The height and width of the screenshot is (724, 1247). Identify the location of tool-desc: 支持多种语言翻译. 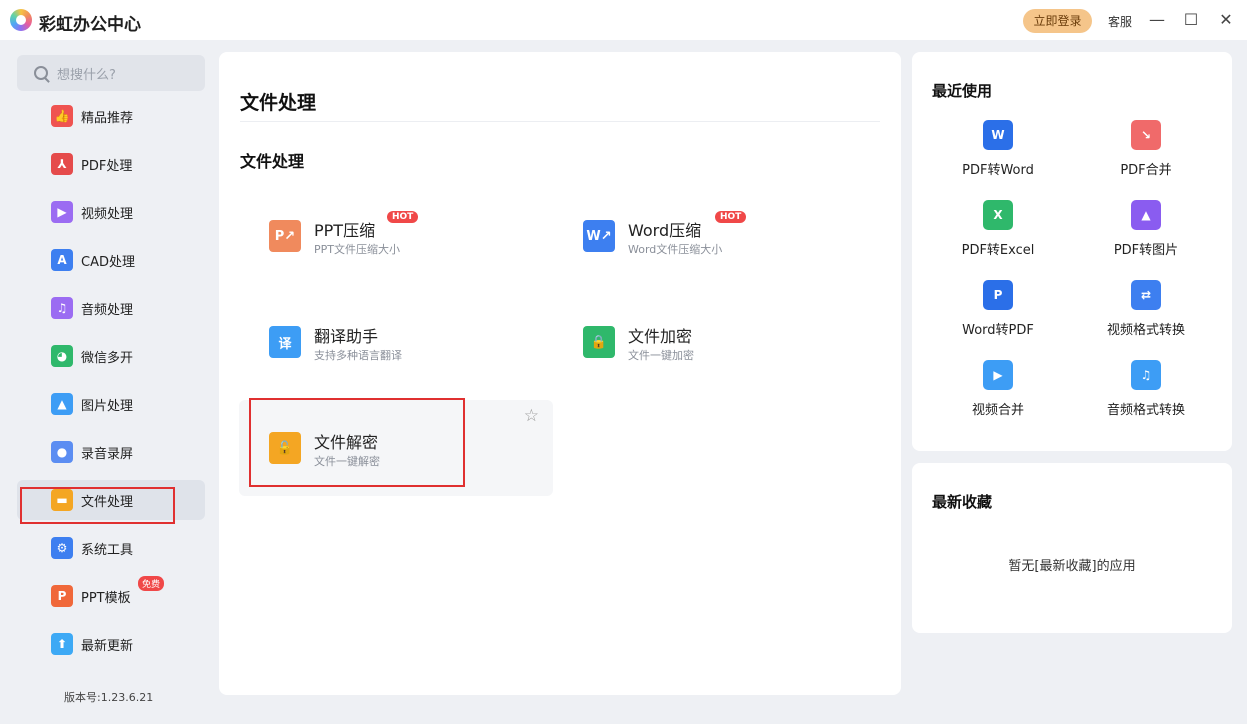
(358, 355).